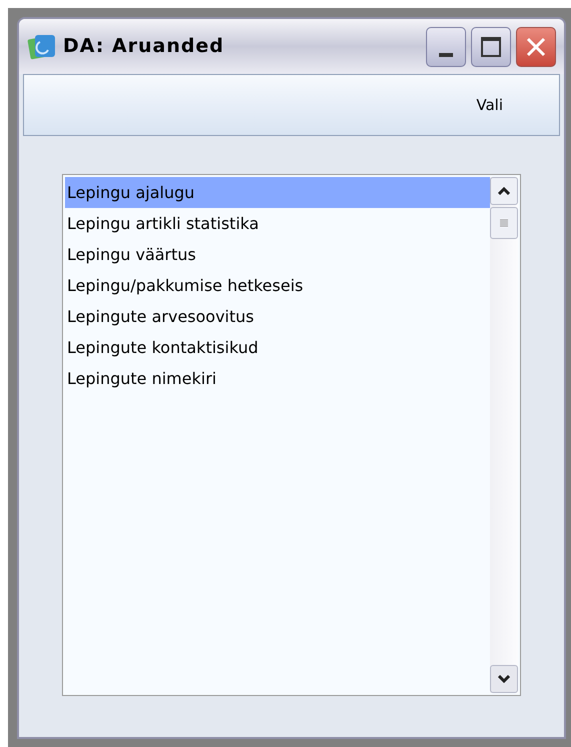 The width and height of the screenshot is (571, 747). I want to click on scroll-thumb, so click(504, 223).